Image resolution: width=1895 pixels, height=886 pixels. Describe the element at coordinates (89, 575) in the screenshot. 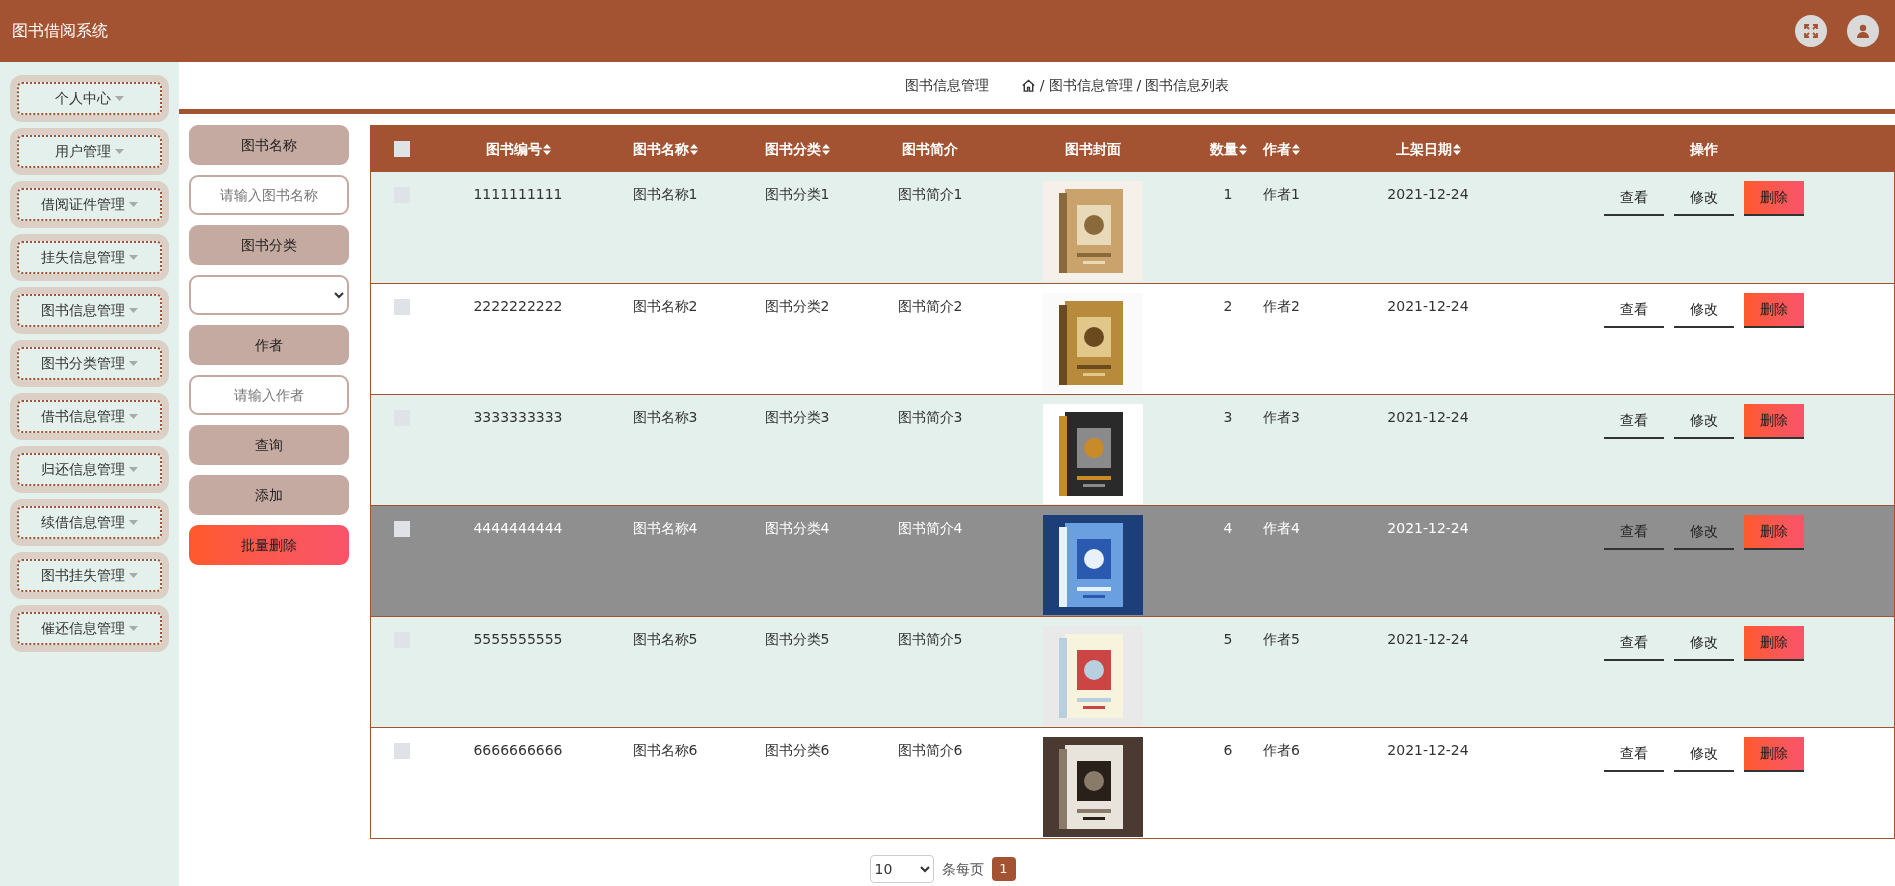

I see `sidebar-item: 图书挂失管理` at that location.